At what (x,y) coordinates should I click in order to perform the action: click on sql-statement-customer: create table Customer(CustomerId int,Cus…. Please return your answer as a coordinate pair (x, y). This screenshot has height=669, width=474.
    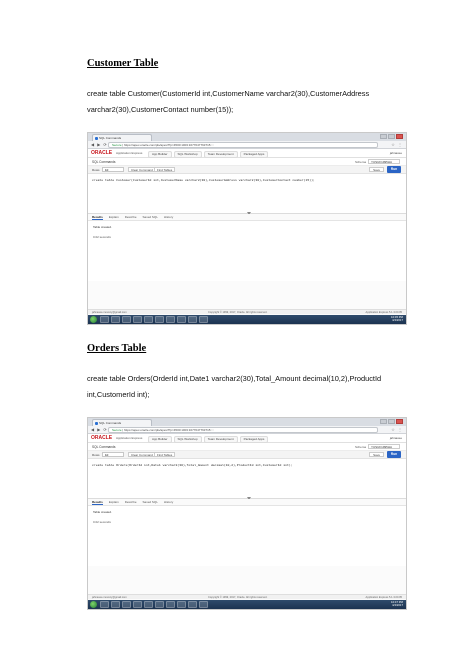
    Looking at the image, I should click on (247, 102).